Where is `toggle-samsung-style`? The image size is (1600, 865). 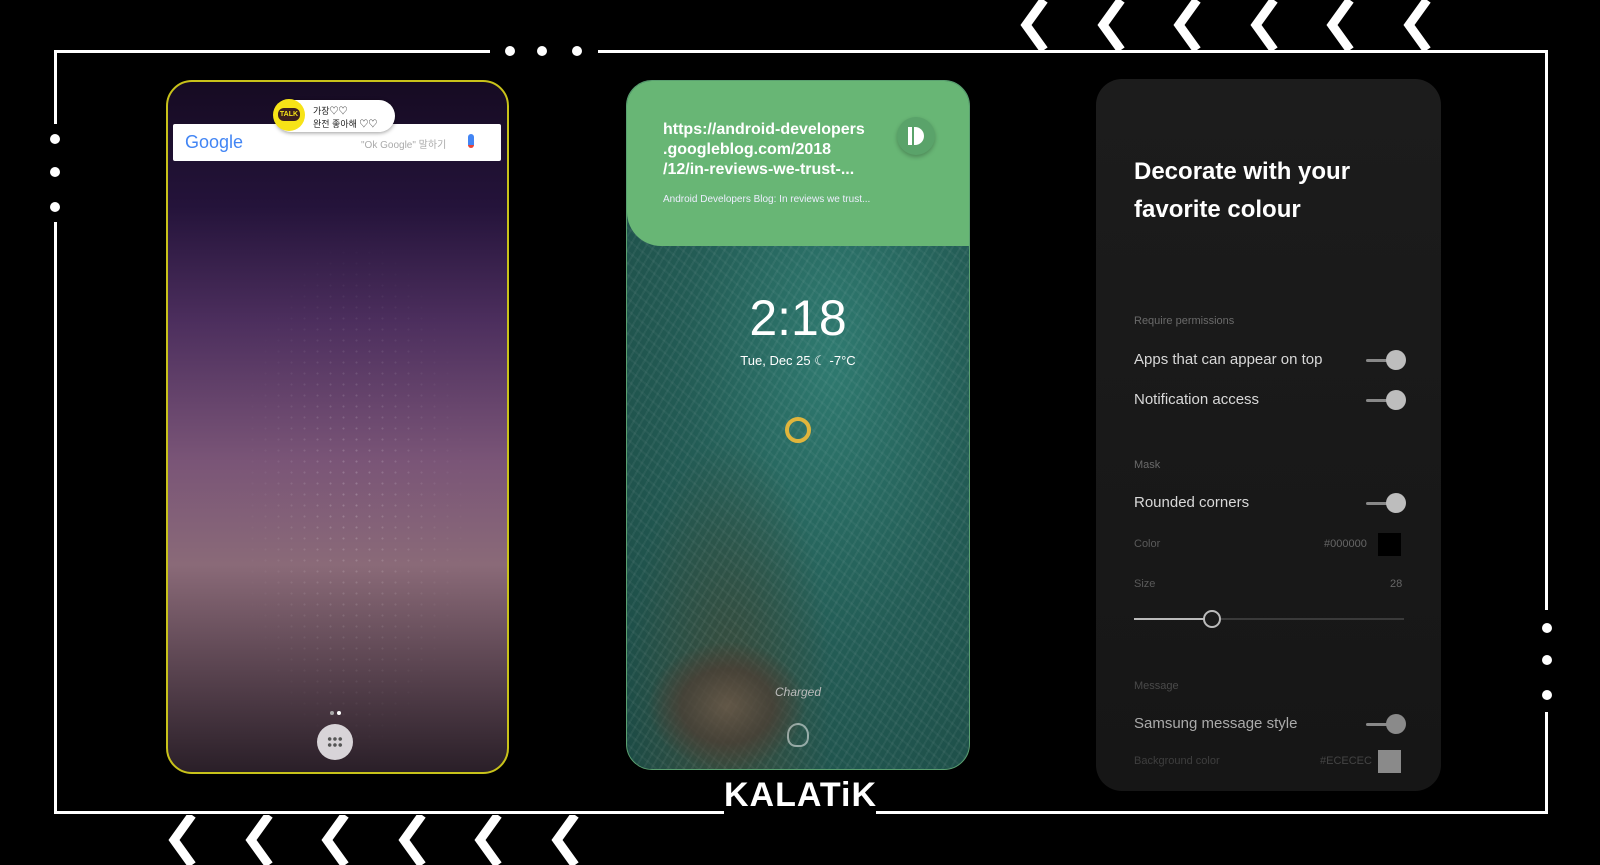
toggle-samsung-style is located at coordinates (1386, 724).